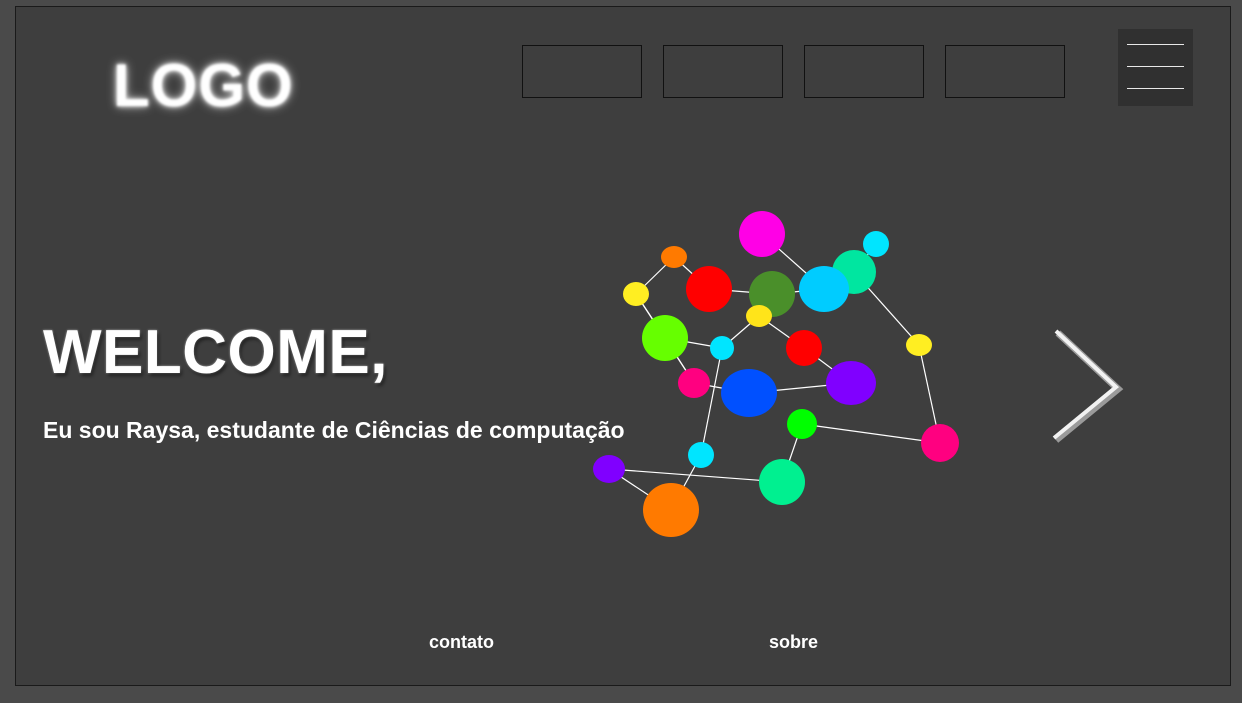 Image resolution: width=1242 pixels, height=703 pixels. Describe the element at coordinates (1155, 67) in the screenshot. I see `menu-button` at that location.